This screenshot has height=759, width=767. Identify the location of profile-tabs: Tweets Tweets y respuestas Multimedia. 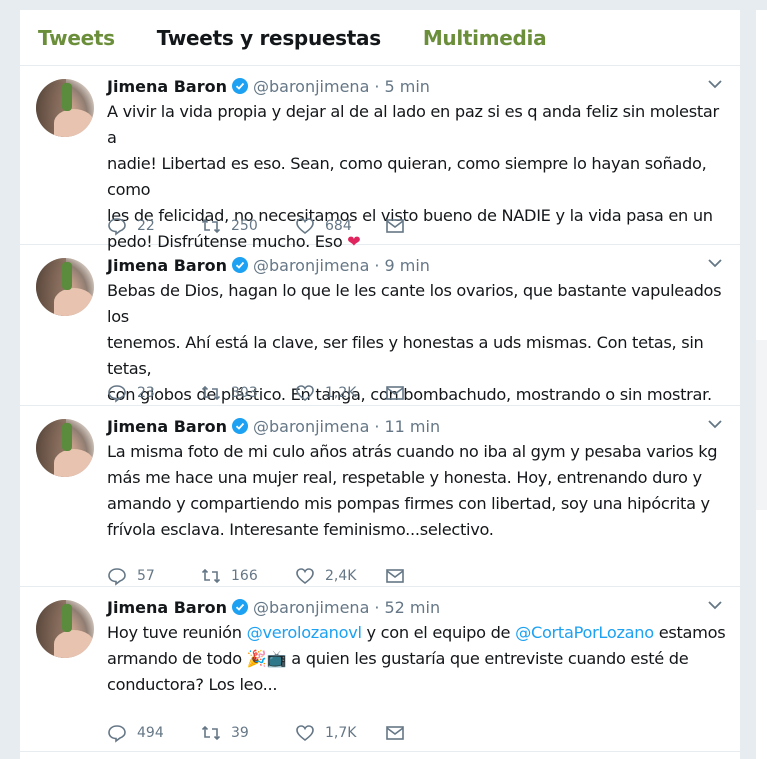
(380, 38).